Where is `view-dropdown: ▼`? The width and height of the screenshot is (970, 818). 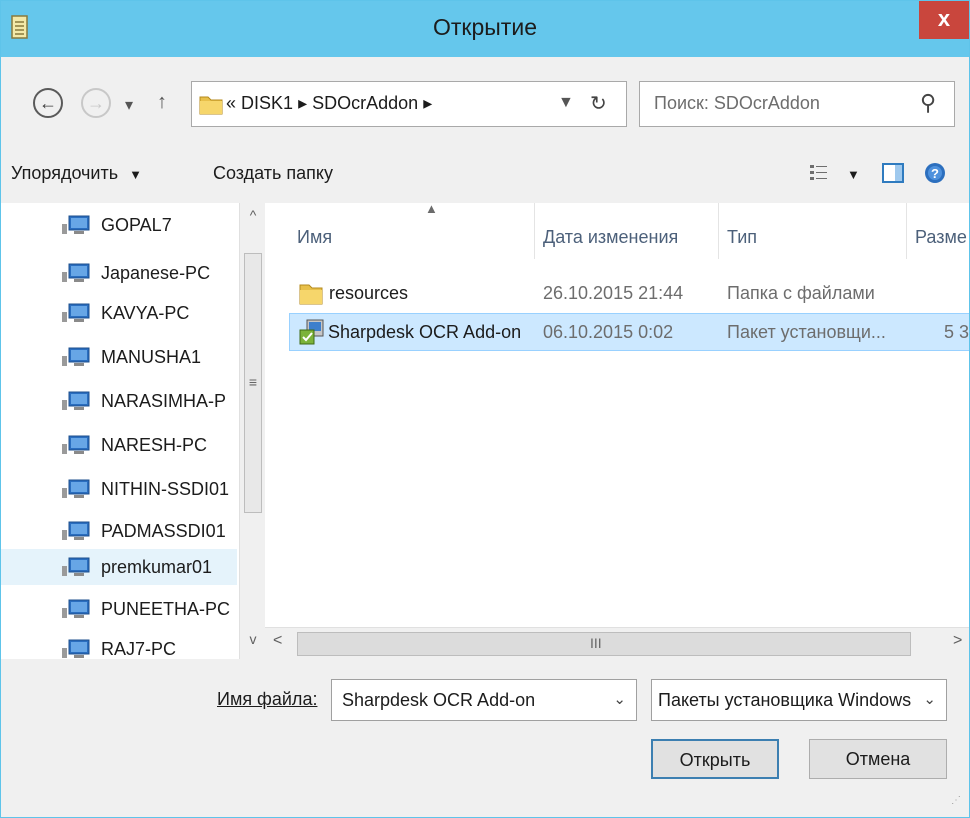 view-dropdown: ▼ is located at coordinates (853, 174).